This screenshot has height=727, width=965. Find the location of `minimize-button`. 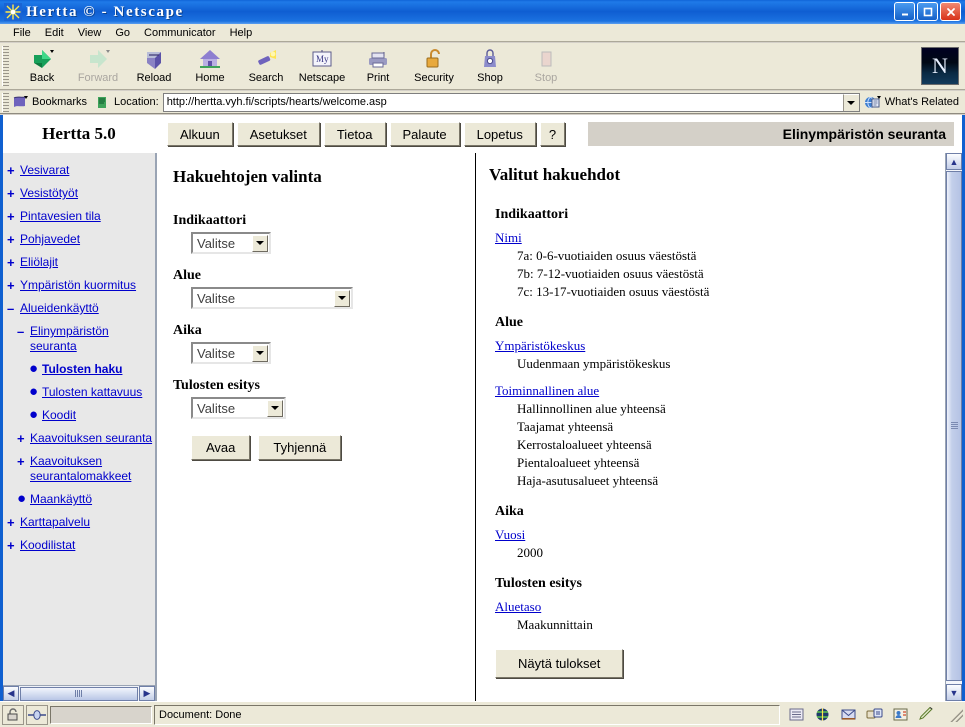

minimize-button is located at coordinates (904, 11).